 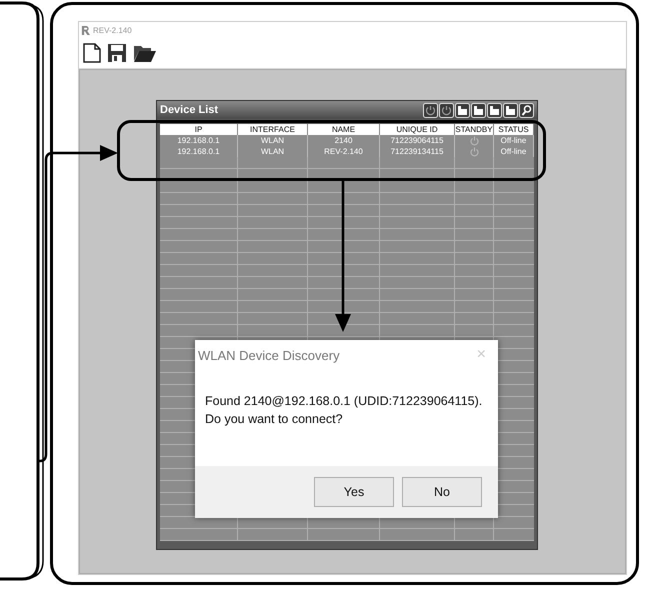 What do you see at coordinates (417, 140) in the screenshot?
I see `table-cell: 712239064115` at bounding box center [417, 140].